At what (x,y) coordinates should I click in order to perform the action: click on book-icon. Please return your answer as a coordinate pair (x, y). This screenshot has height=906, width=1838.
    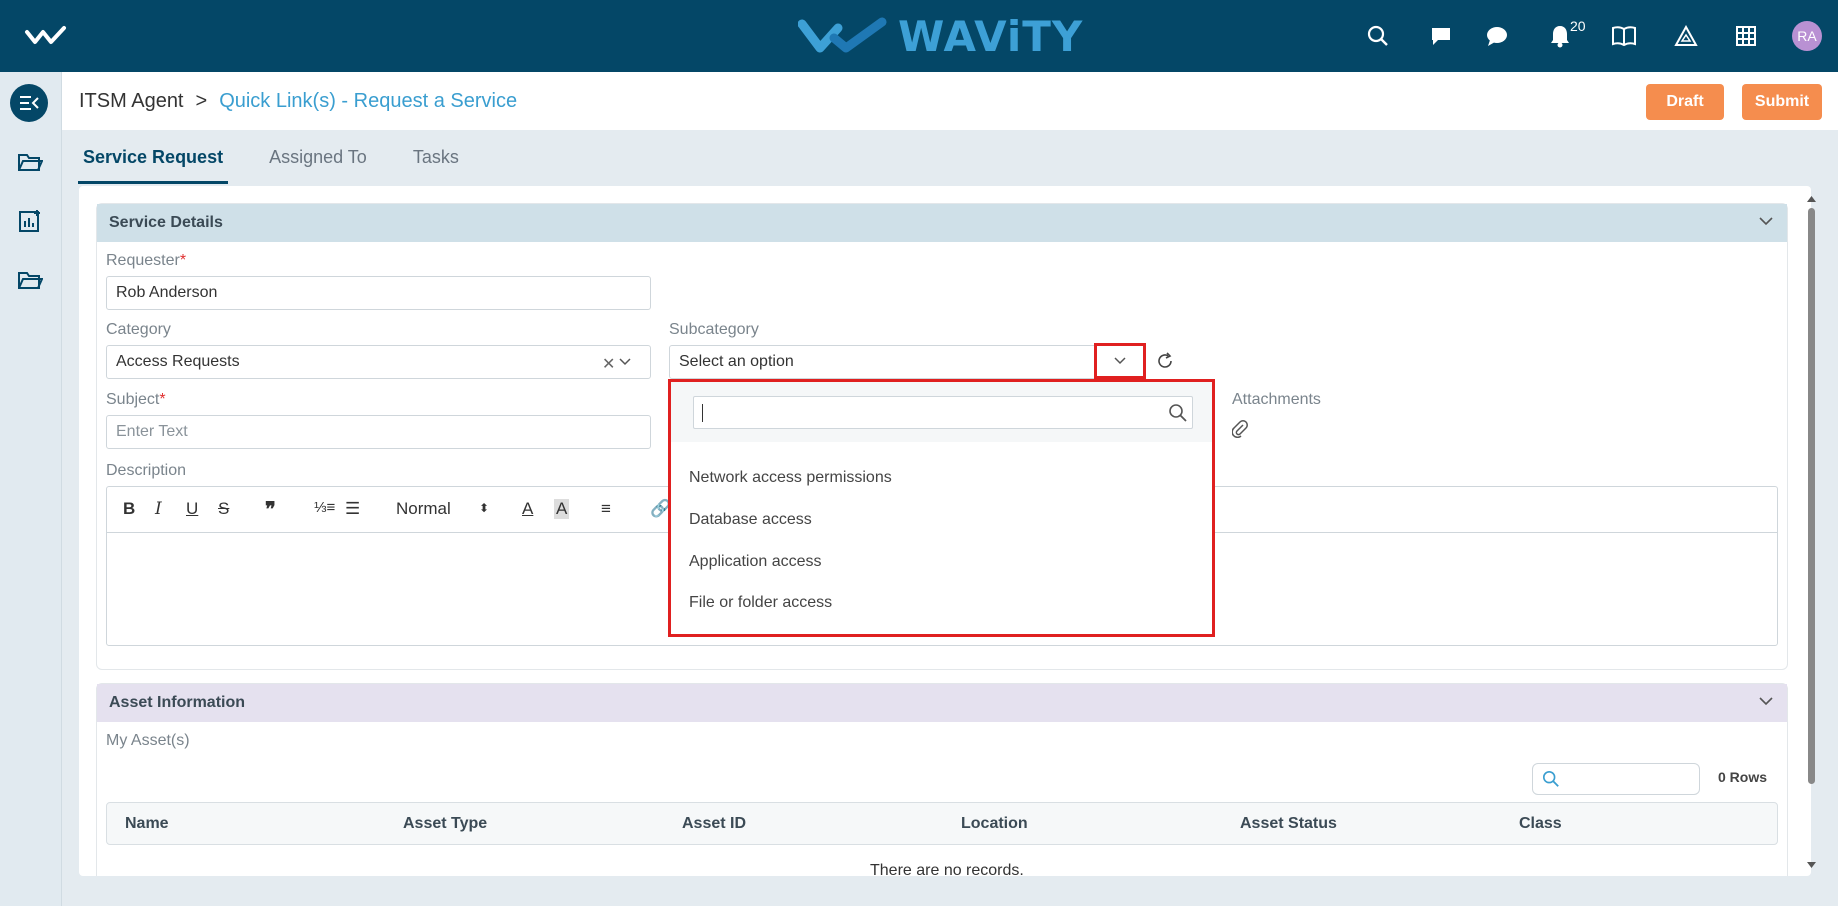
    Looking at the image, I should click on (1624, 36).